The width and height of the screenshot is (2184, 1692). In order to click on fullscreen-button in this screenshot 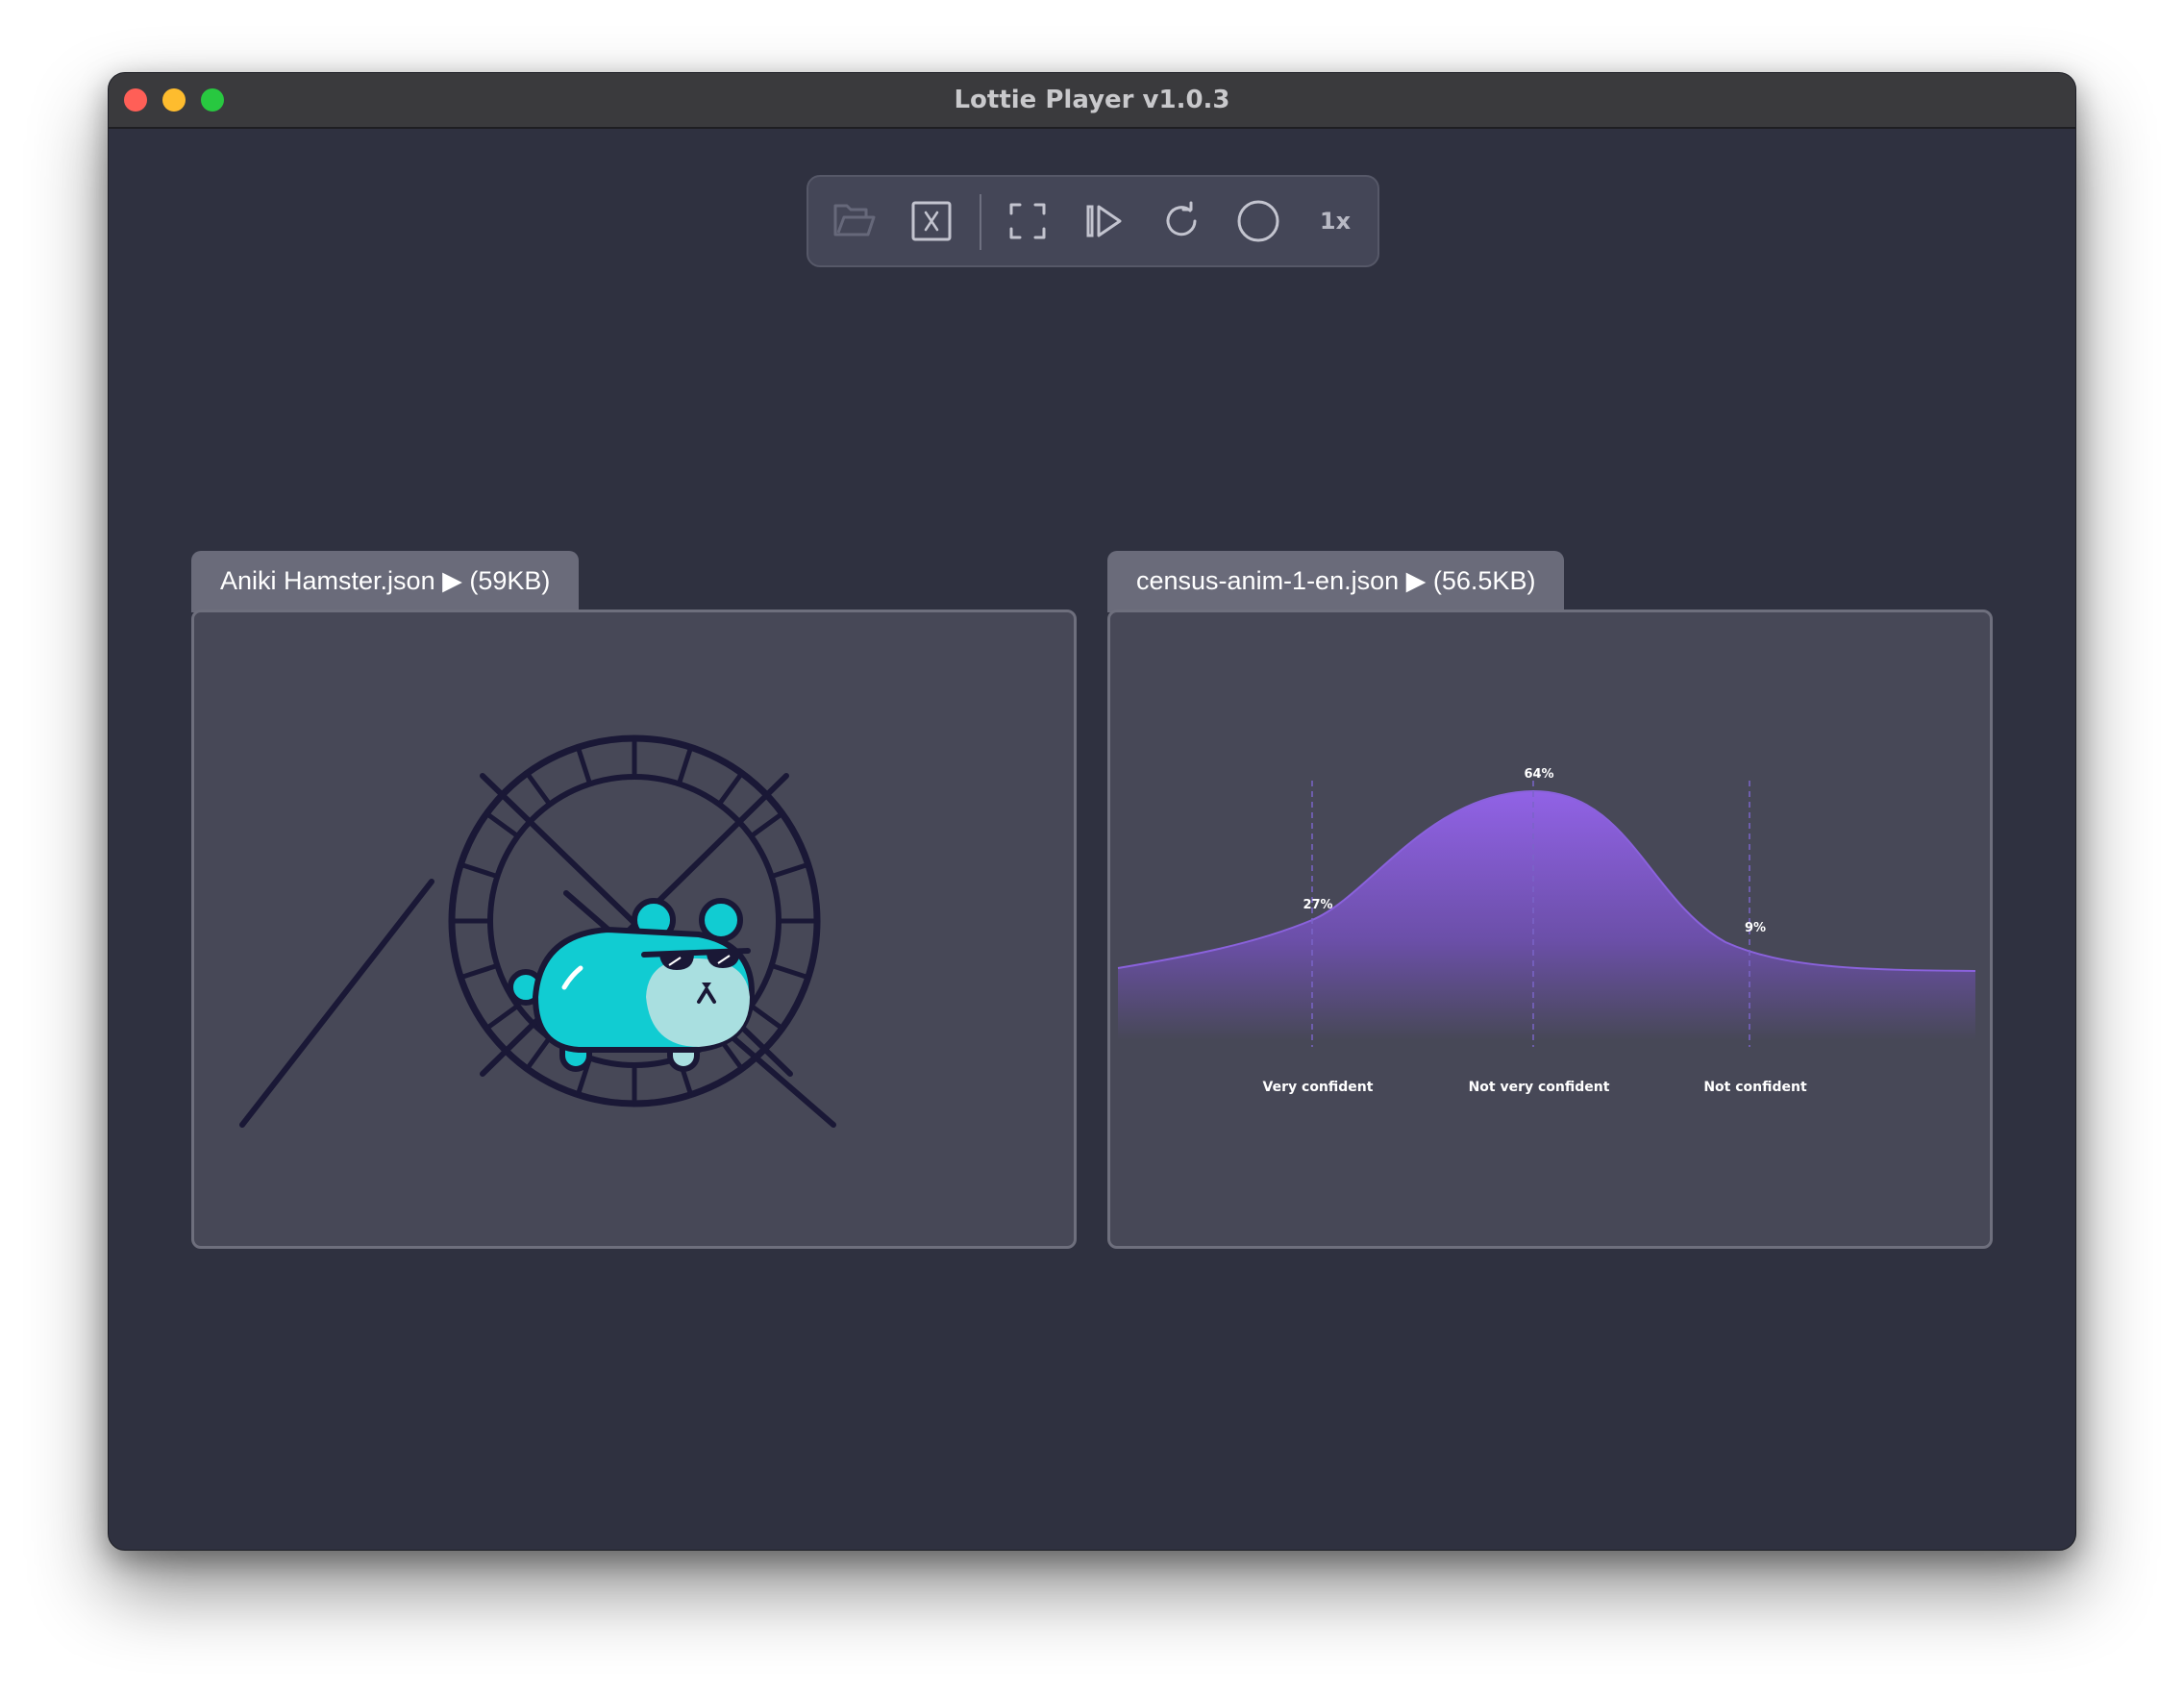, I will do `click(1028, 221)`.